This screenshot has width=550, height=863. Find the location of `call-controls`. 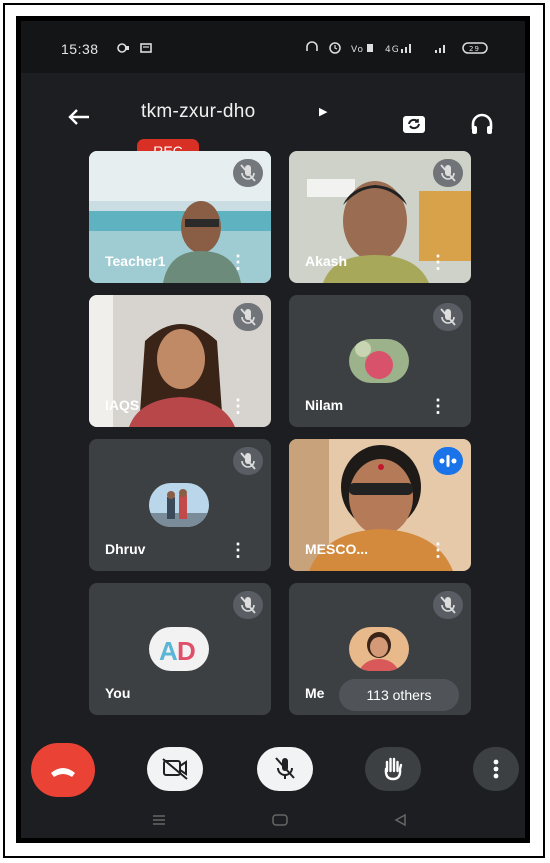

call-controls is located at coordinates (273, 774).